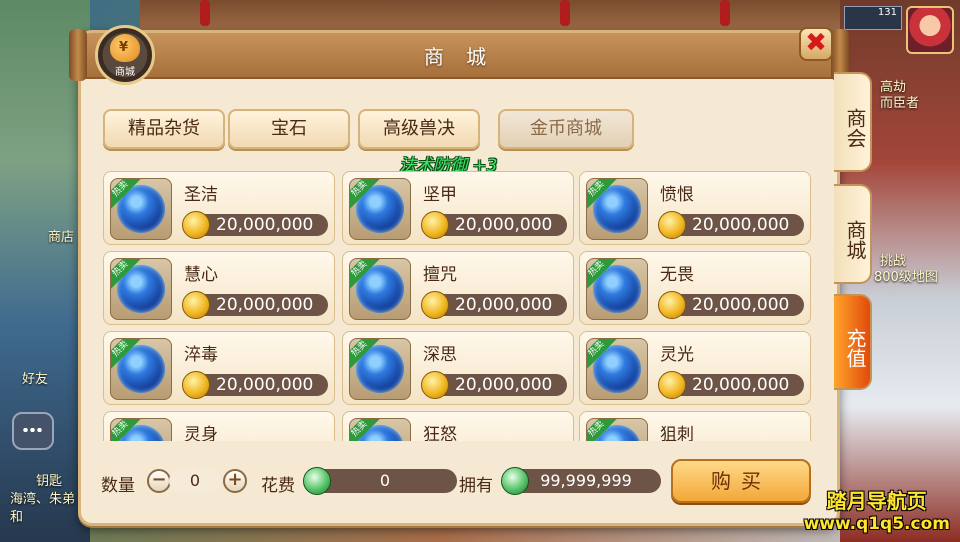 This screenshot has width=960, height=542. What do you see at coordinates (677, 195) in the screenshot?
I see `item-name: 愤恨` at bounding box center [677, 195].